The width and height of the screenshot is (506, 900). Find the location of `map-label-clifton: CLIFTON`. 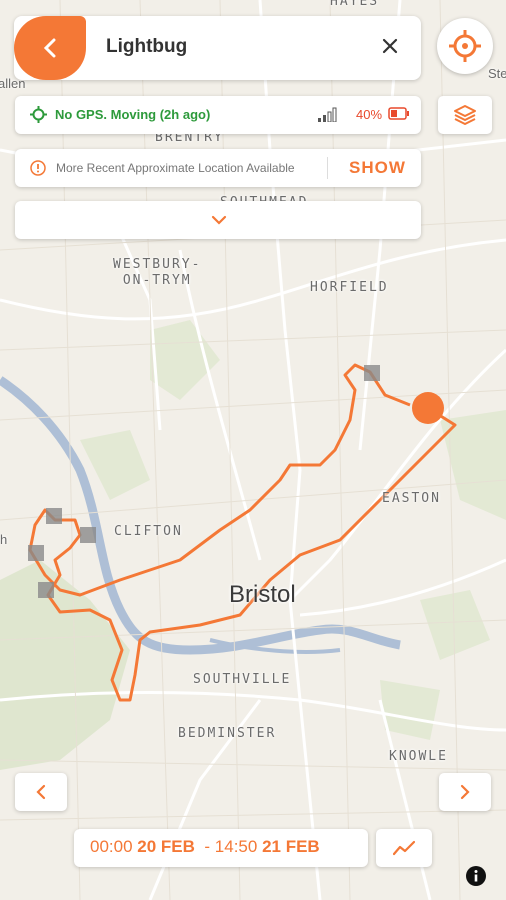

map-label-clifton: CLIFTON is located at coordinates (148, 531).